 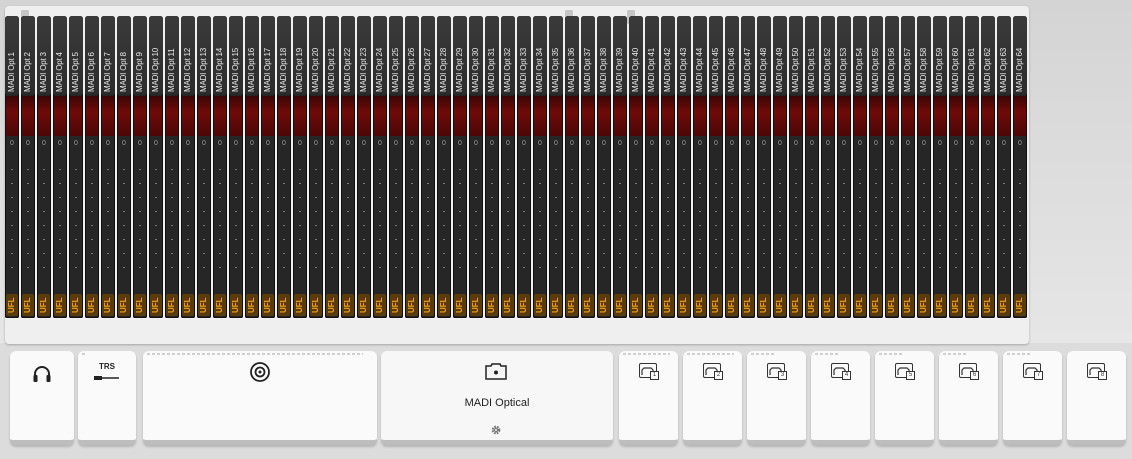 What do you see at coordinates (260, 398) in the screenshot?
I see `coax-card` at bounding box center [260, 398].